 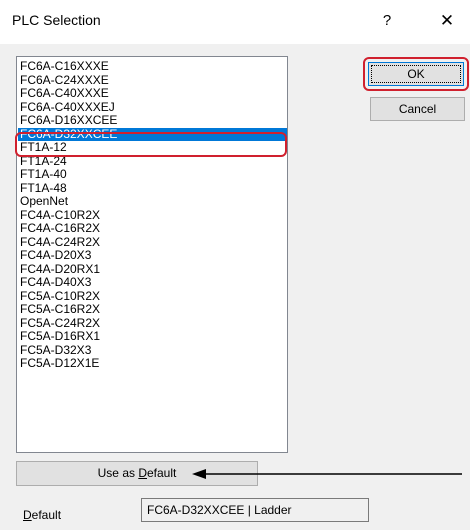 What do you see at coordinates (152, 309) in the screenshot?
I see `list-item: FC5A-C16R2X` at bounding box center [152, 309].